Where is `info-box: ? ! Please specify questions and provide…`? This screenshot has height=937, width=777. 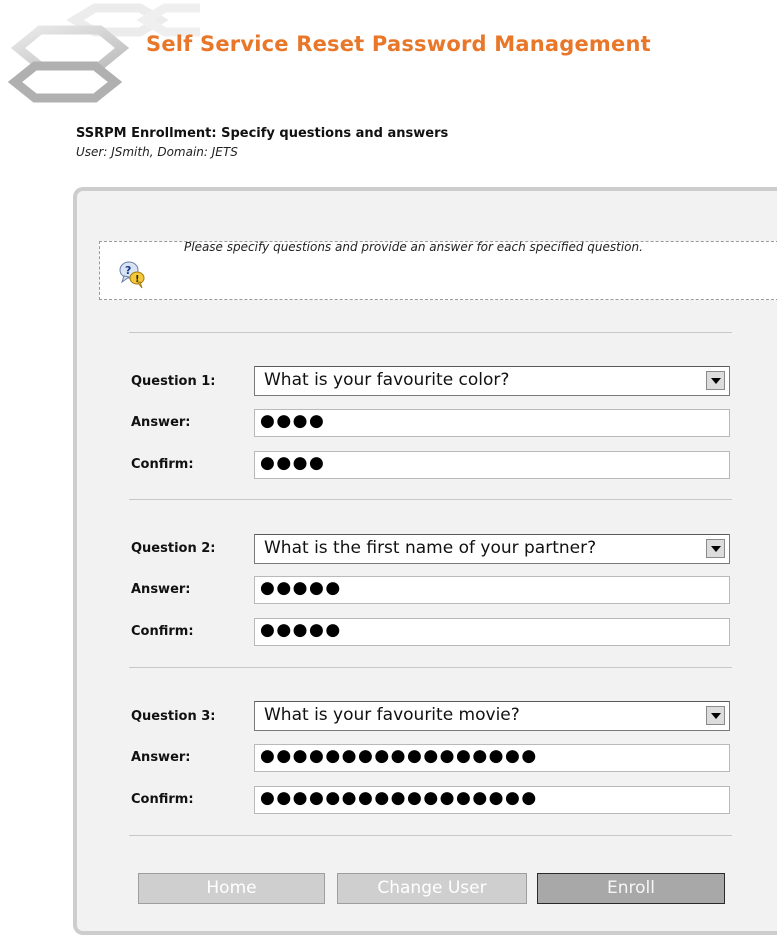
info-box: ? ! Please specify questions and provide… is located at coordinates (438, 270).